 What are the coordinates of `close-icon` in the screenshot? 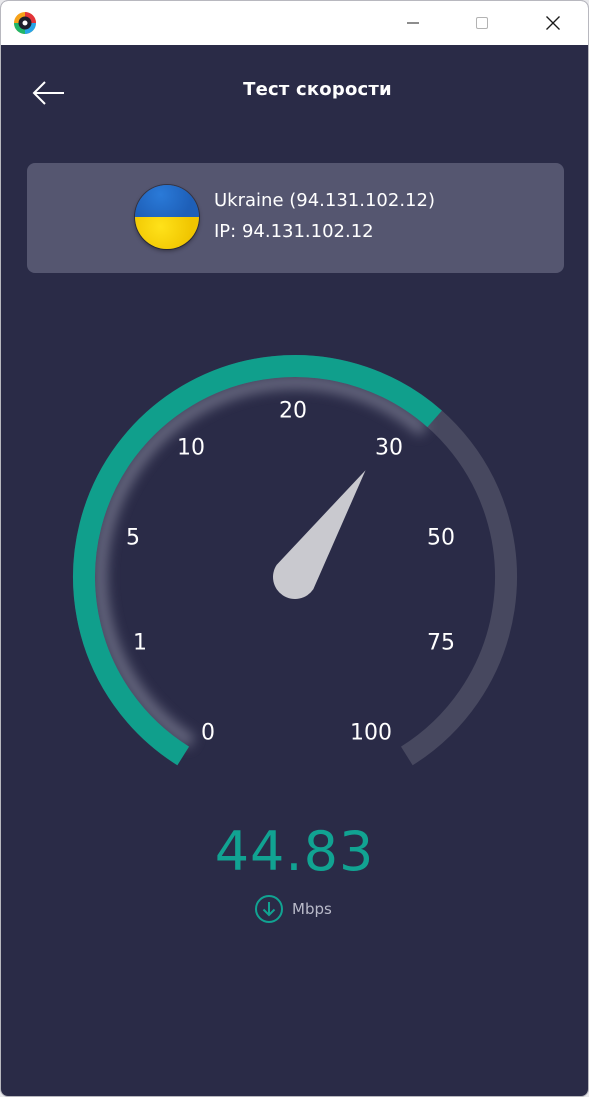 It's located at (553, 23).